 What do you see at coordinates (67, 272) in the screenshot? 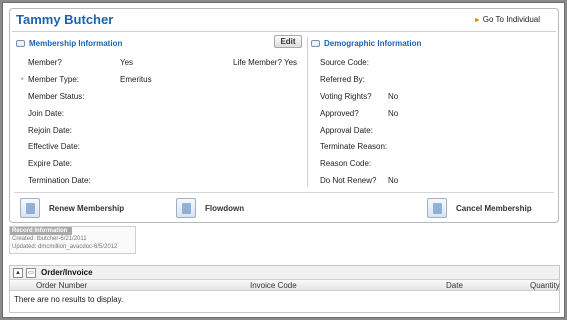
I see `order-invoice-title: Order/Invoice` at bounding box center [67, 272].